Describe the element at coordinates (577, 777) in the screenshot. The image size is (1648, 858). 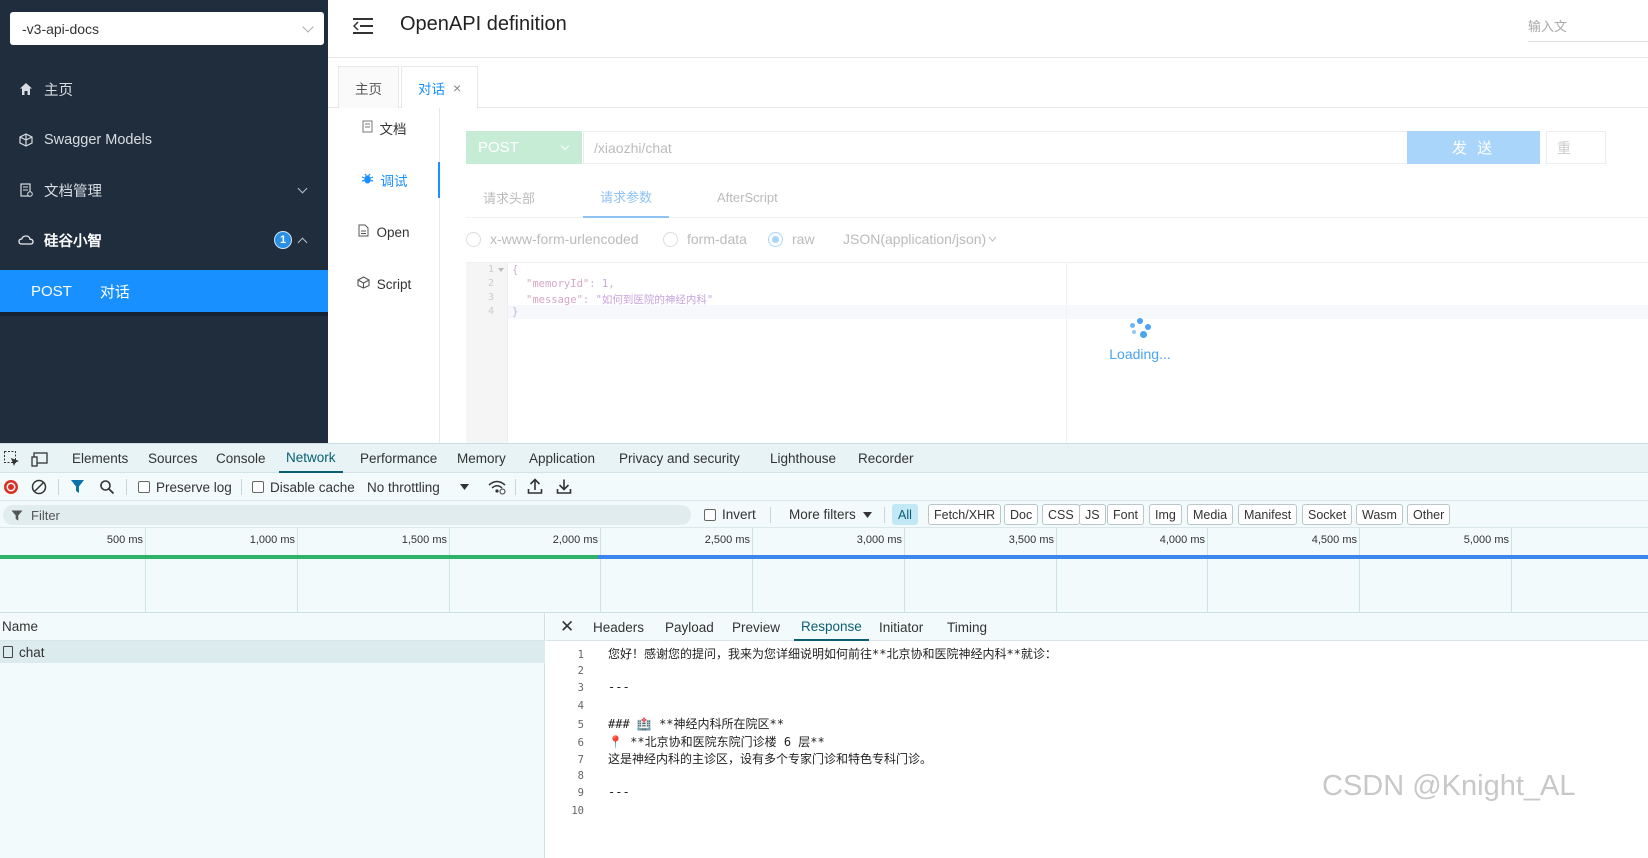
I see `response-line: 8` at that location.